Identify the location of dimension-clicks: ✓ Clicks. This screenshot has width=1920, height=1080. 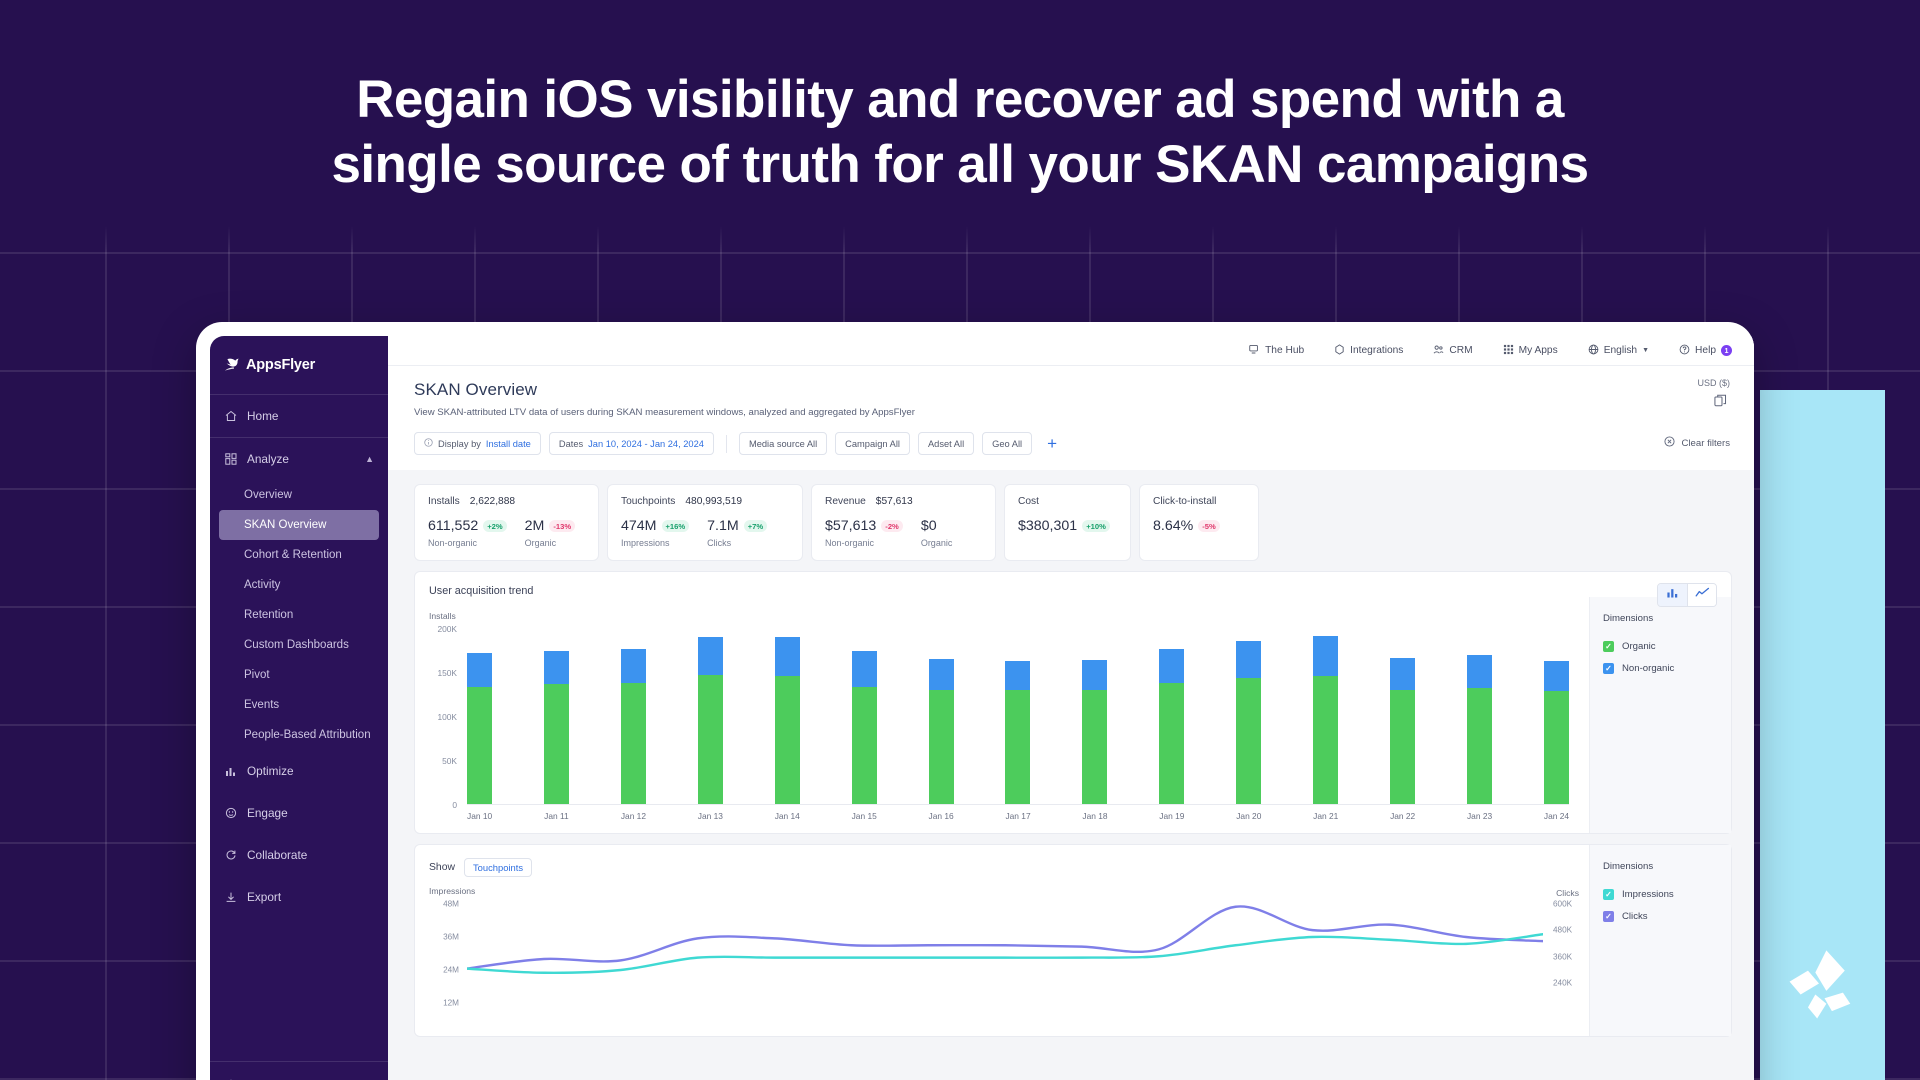
(1667, 916).